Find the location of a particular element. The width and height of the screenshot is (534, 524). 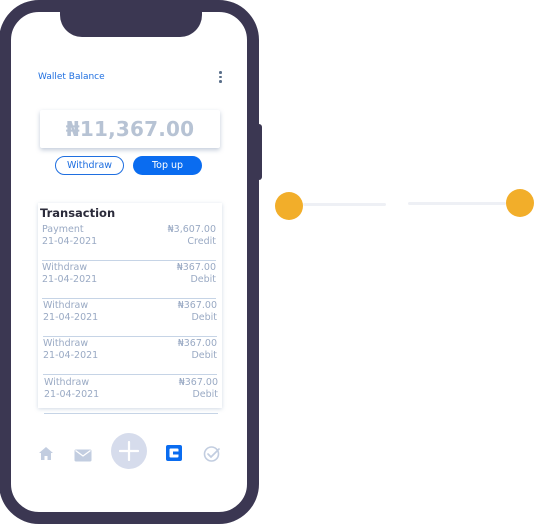

balance-card: ₦11,367.00 is located at coordinates (130, 129).